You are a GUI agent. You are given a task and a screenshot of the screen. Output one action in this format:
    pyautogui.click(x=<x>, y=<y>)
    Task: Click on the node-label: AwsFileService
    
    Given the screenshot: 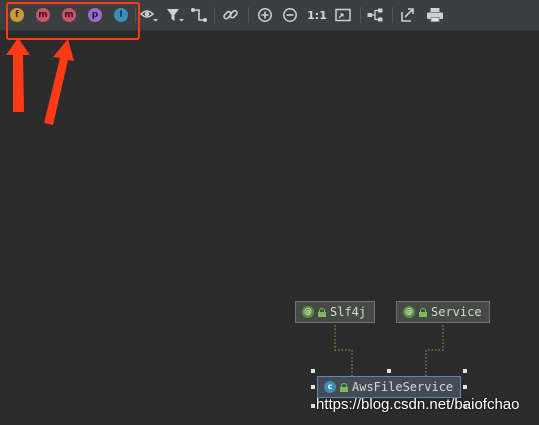 What is the action you would take?
    pyautogui.click(x=403, y=387)
    